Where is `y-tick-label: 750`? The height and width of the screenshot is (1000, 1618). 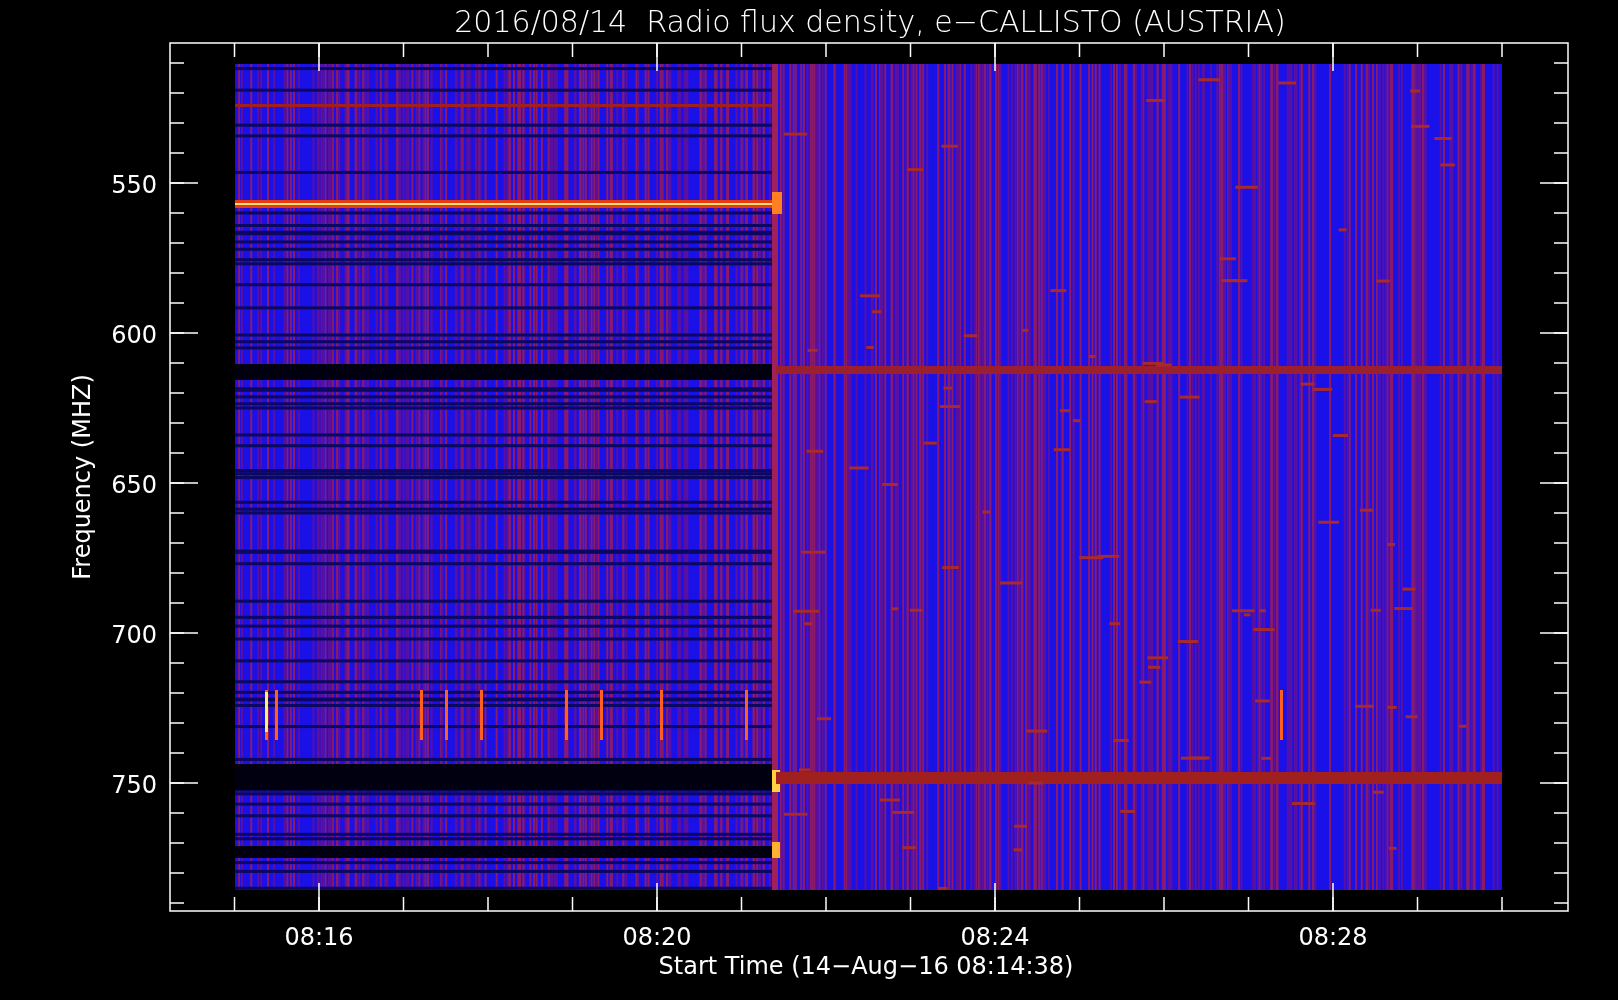 y-tick-label: 750 is located at coordinates (134, 785).